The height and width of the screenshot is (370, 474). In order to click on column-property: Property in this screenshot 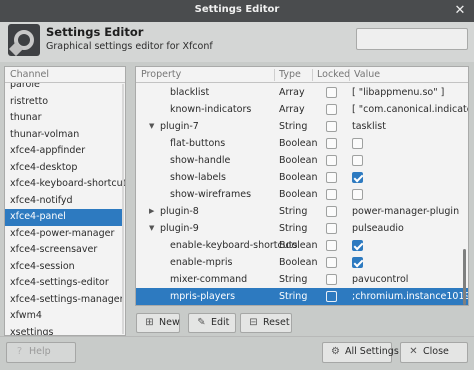, I will do `click(161, 74)`.